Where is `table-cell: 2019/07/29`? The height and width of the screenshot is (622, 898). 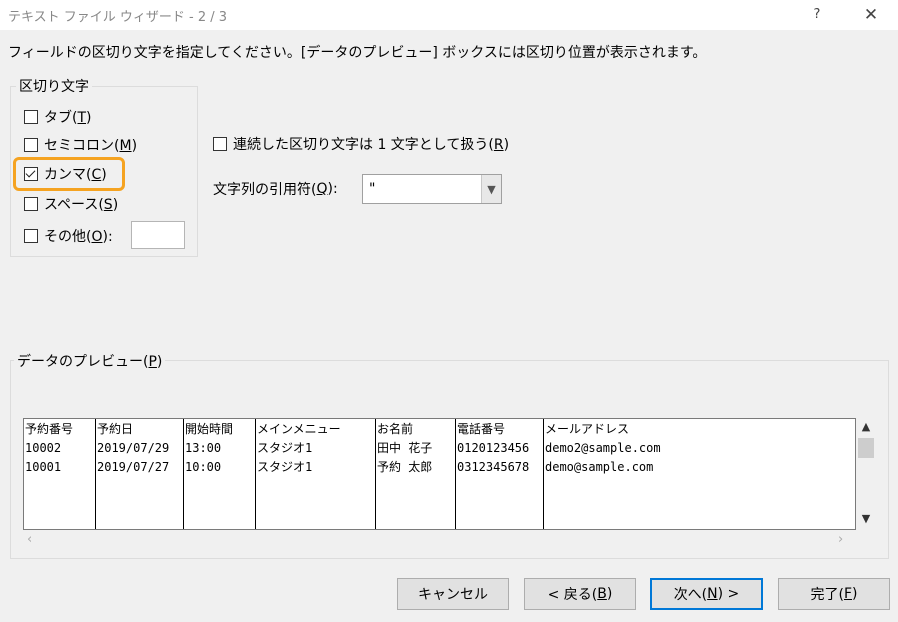 table-cell: 2019/07/29 is located at coordinates (133, 448).